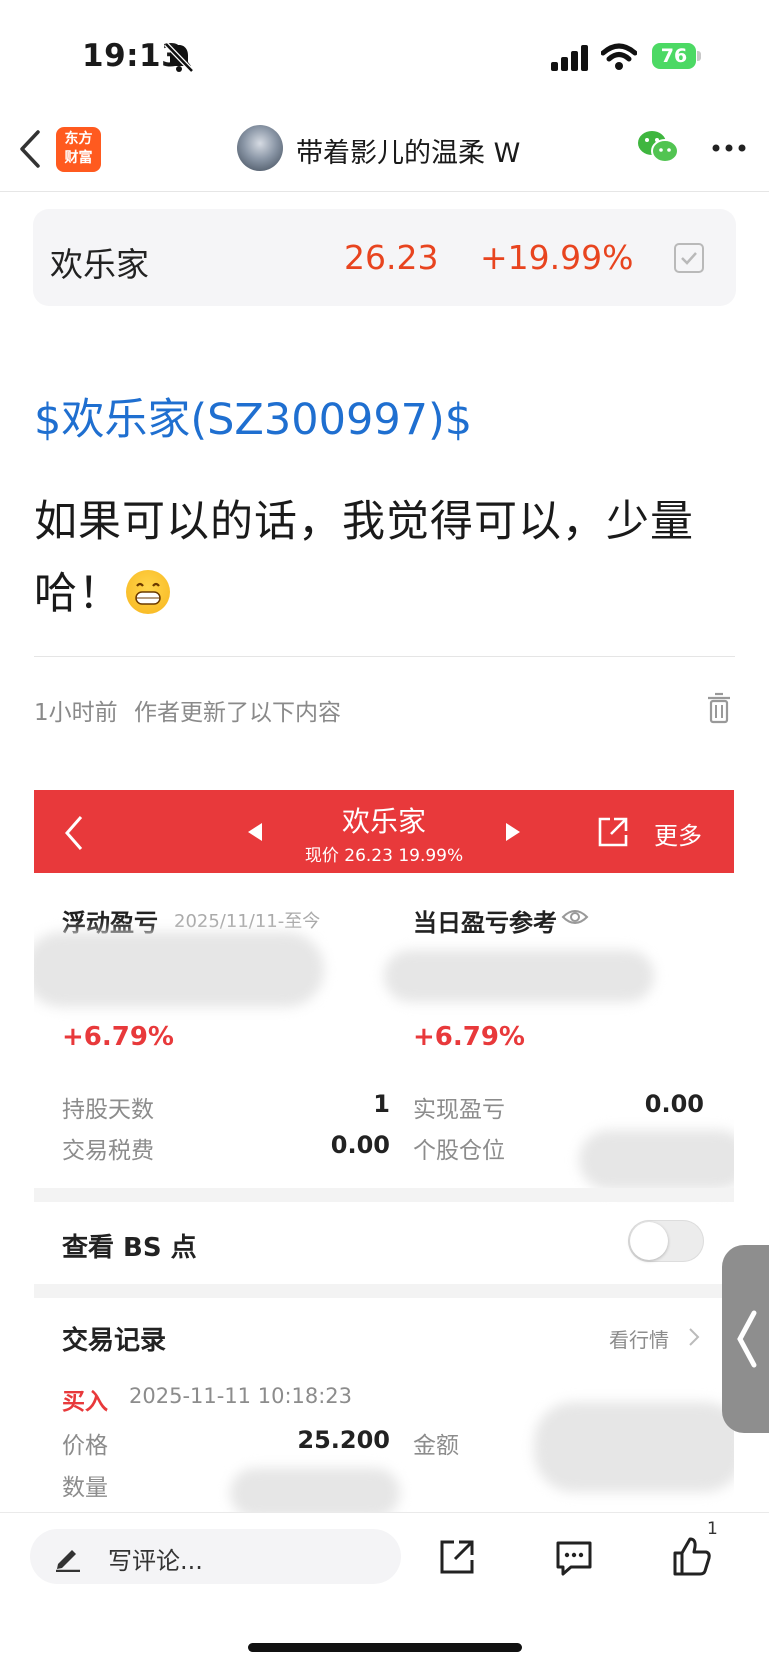  What do you see at coordinates (85, 1488) in the screenshot?
I see `qty-label: 数量` at bounding box center [85, 1488].